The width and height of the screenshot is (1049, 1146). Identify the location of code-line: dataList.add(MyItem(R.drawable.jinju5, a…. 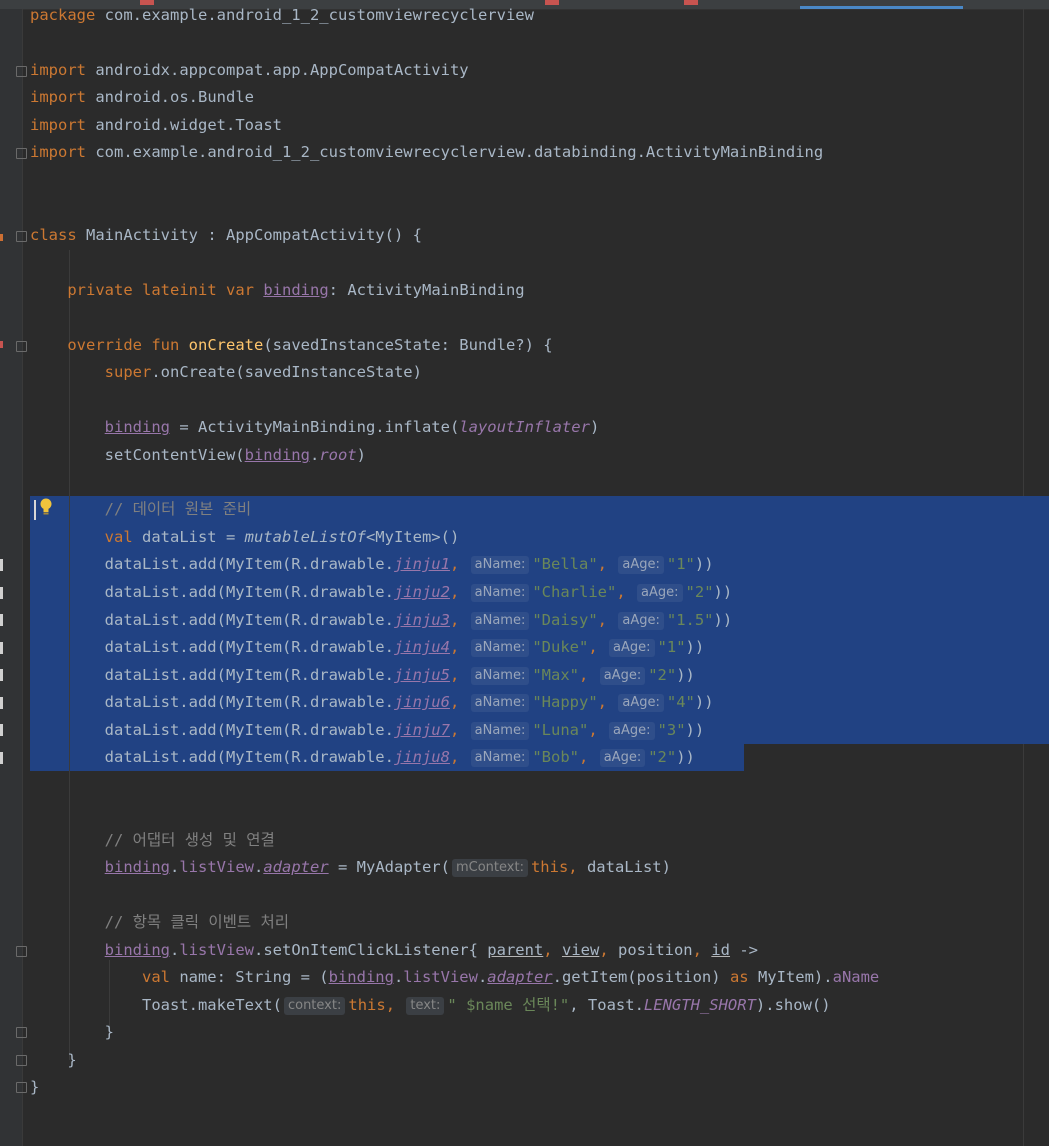
(362, 675).